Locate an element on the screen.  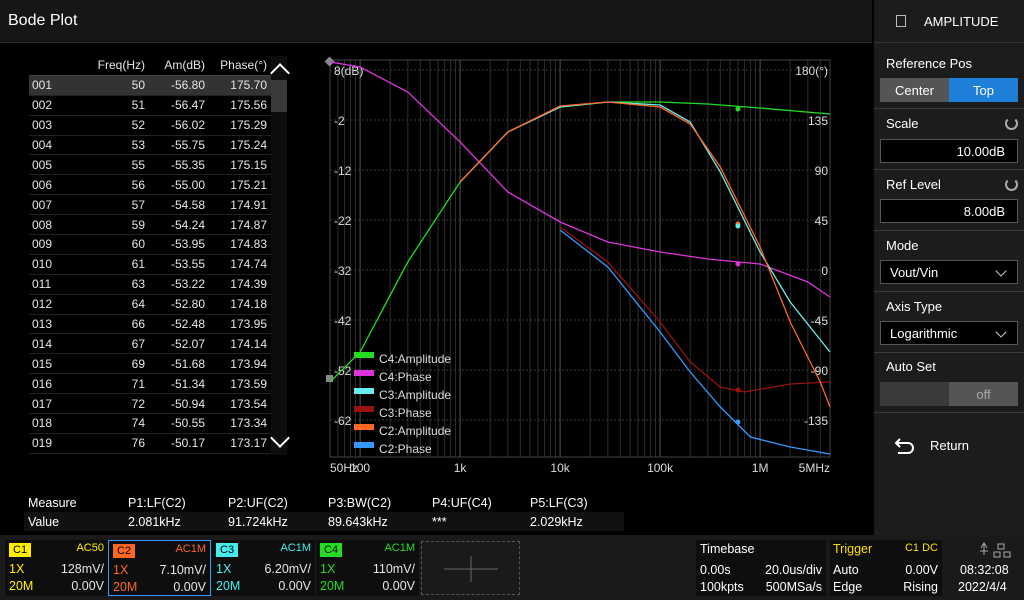
channel-c4: C4 AC1M 1X 110mV/ 20M 0.00V is located at coordinates (367, 568).